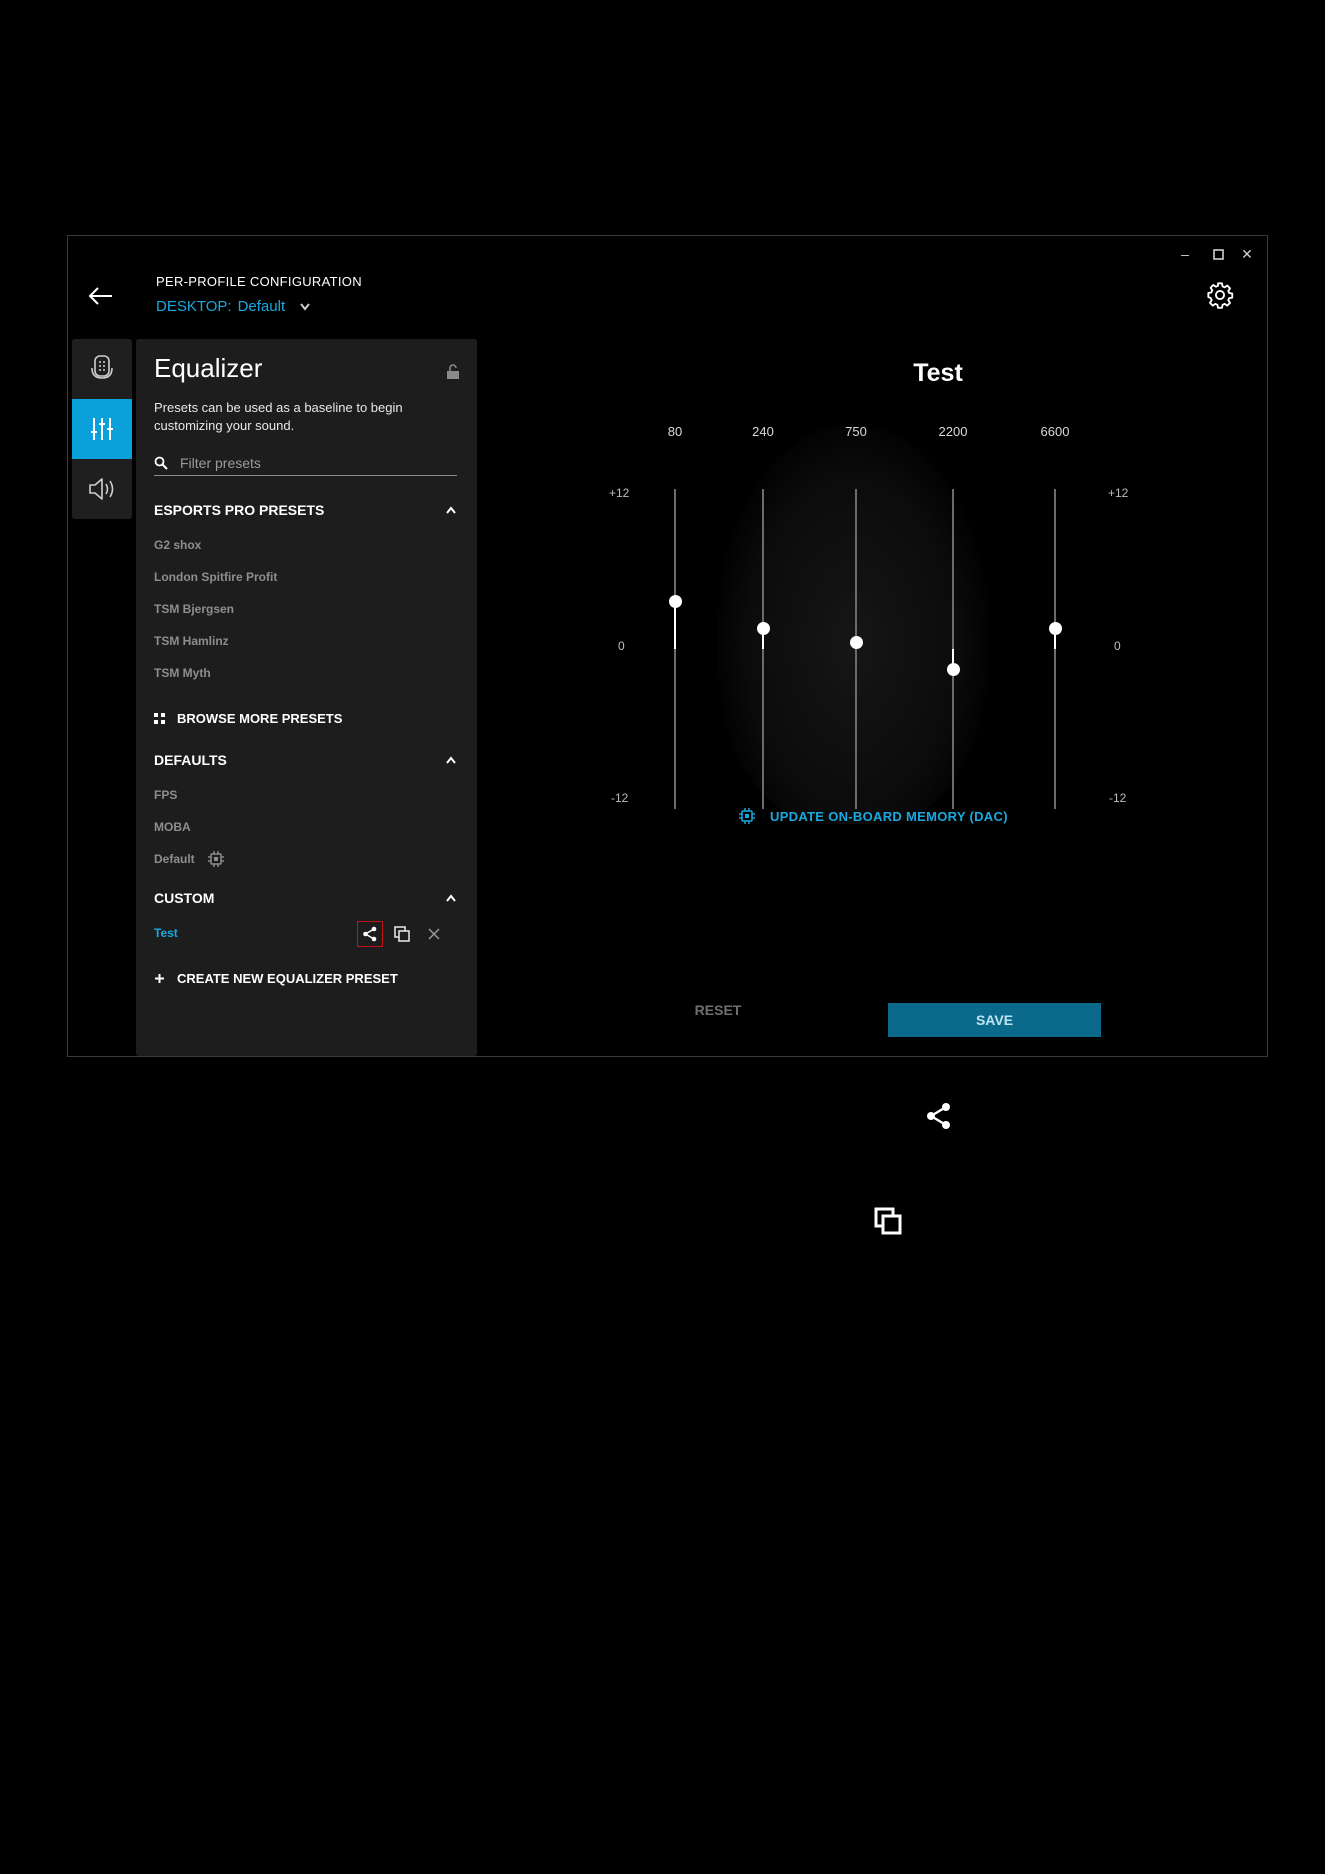 The image size is (1325, 1874). What do you see at coordinates (675, 625) in the screenshot?
I see `band-slider-fill` at bounding box center [675, 625].